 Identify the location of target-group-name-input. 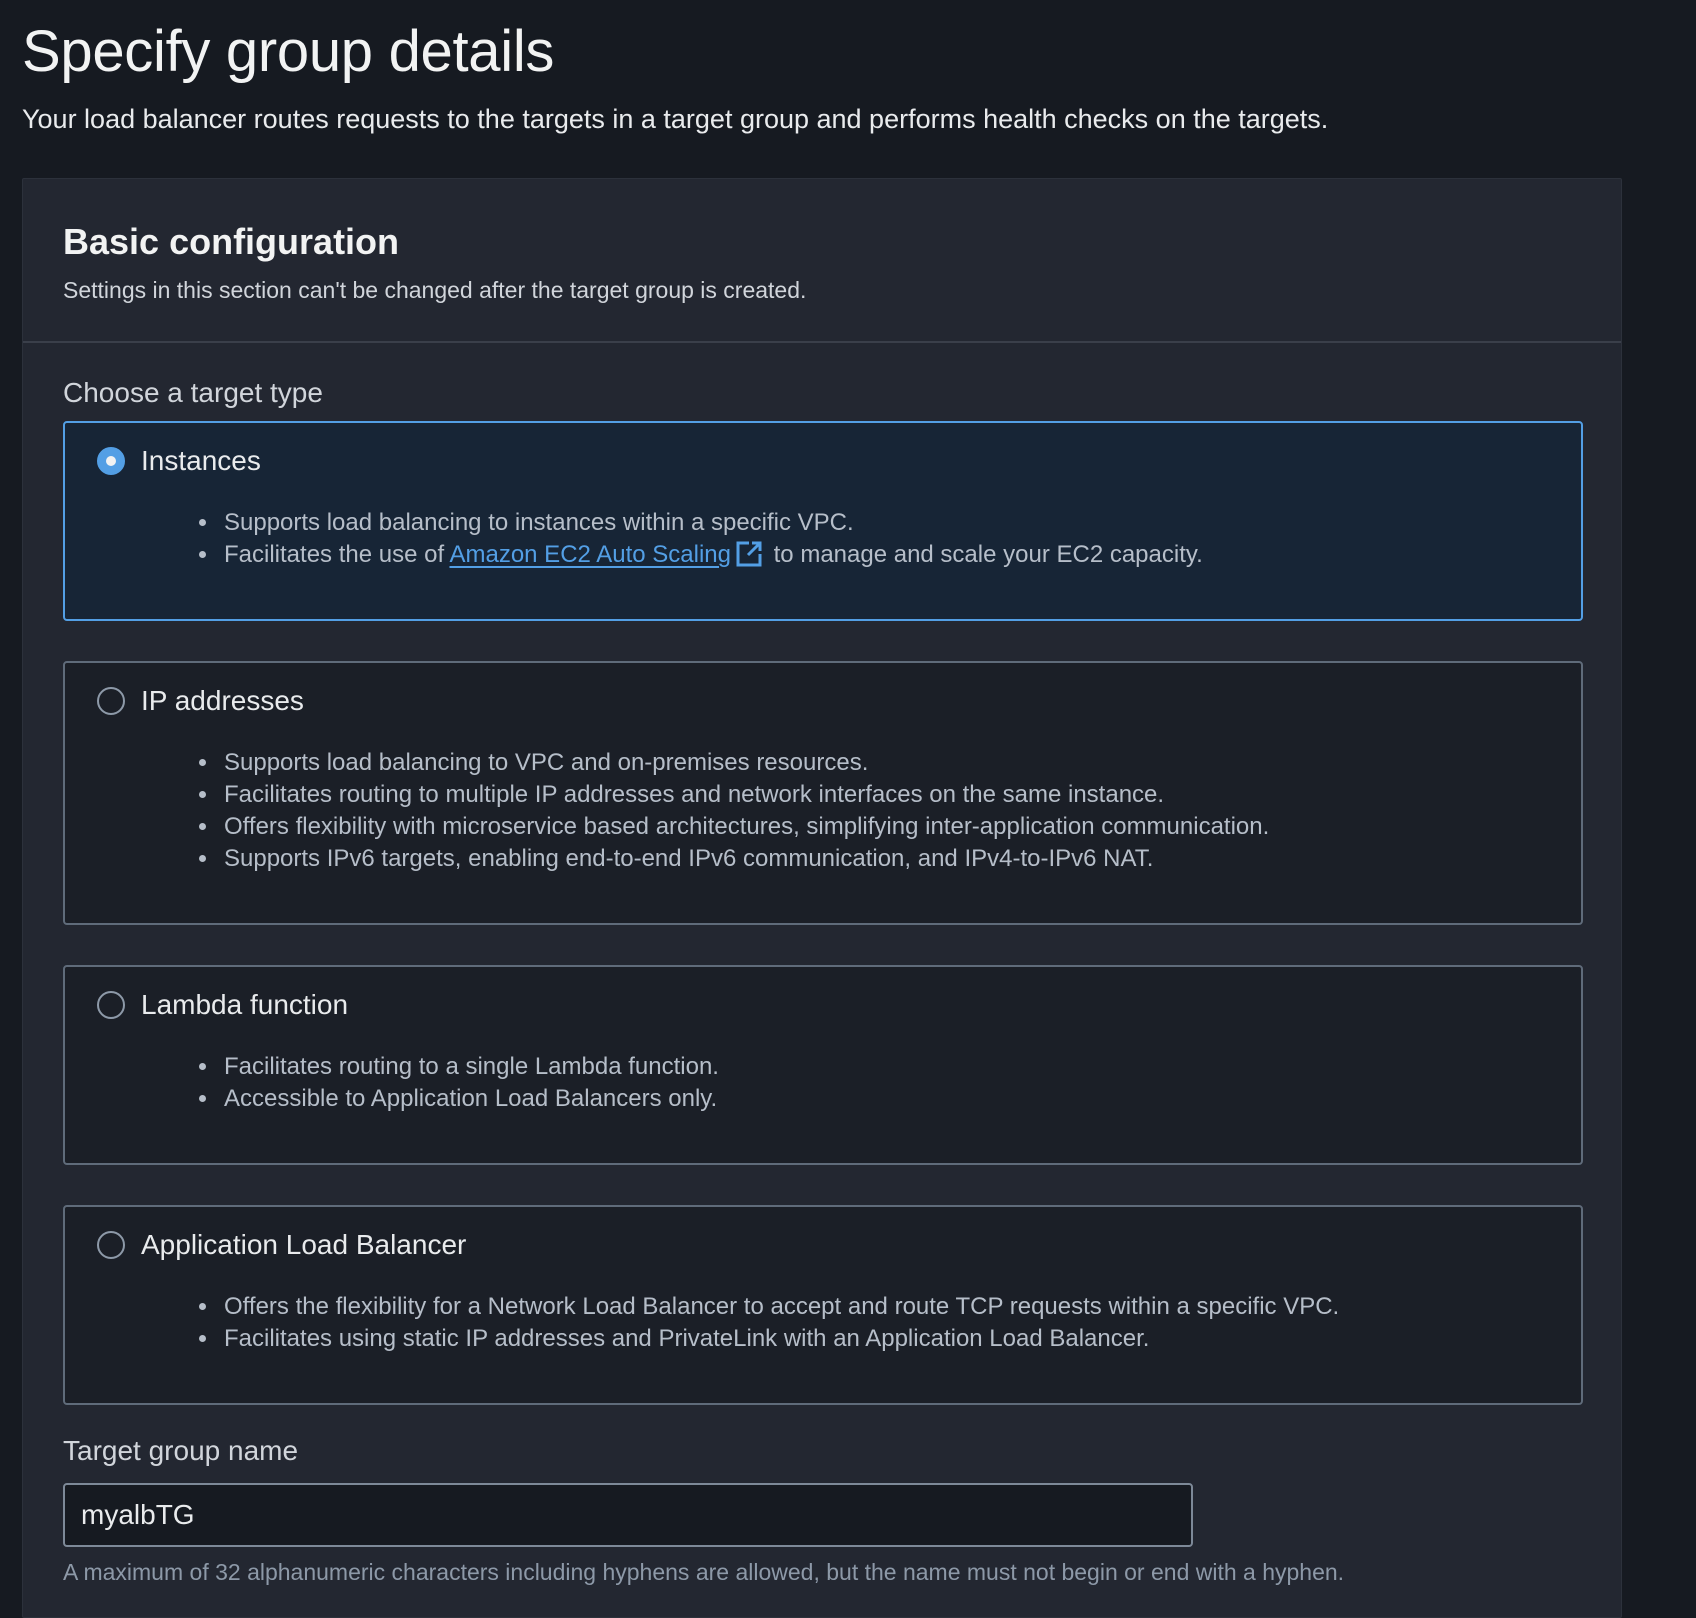
(628, 1515).